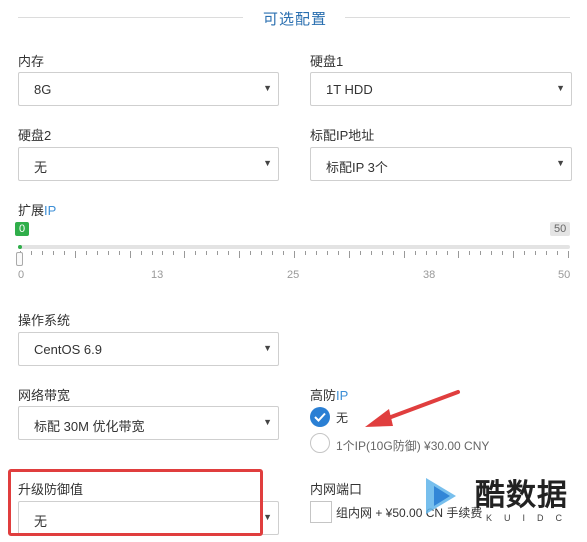 This screenshot has height=542, width=587. Describe the element at coordinates (521, 495) in the screenshot. I see `watermark-text: 酷数据` at that location.